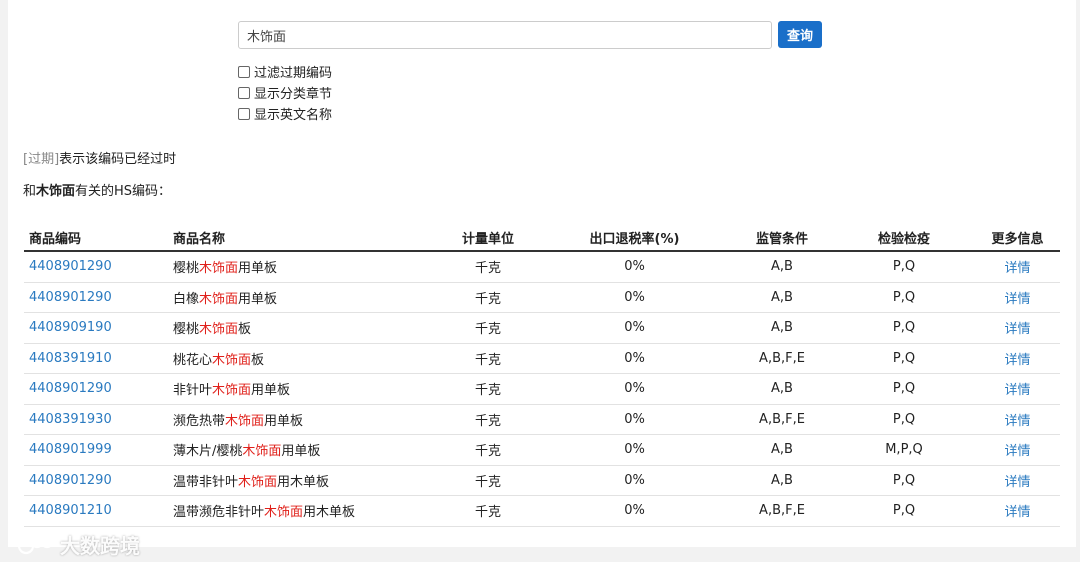 The height and width of the screenshot is (562, 1080). I want to click on table-row: 4408901999 薄木片/樱桃木饰面用单板 千克 0% A,B M,P,Q 详情, so click(542, 450).